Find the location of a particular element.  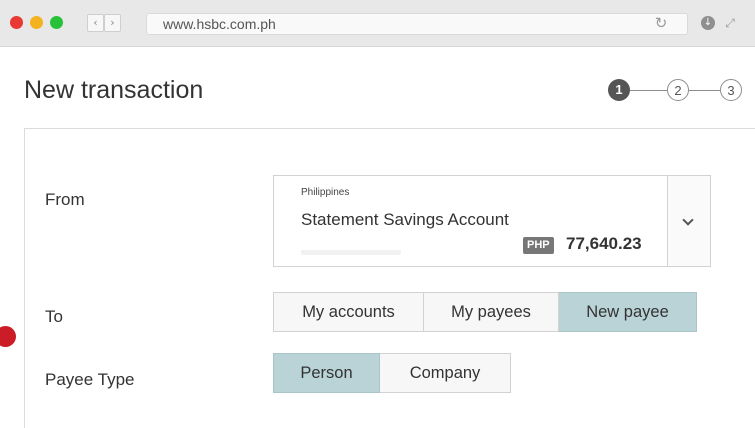

to-label: To is located at coordinates (54, 316).